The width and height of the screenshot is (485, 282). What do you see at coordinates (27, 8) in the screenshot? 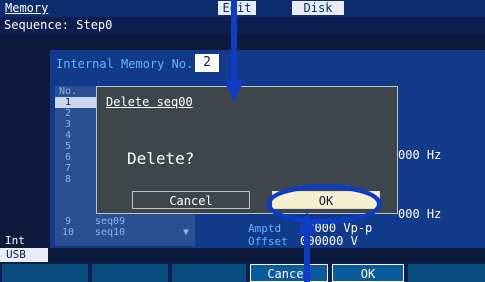
I see `window-title: Memory` at bounding box center [27, 8].